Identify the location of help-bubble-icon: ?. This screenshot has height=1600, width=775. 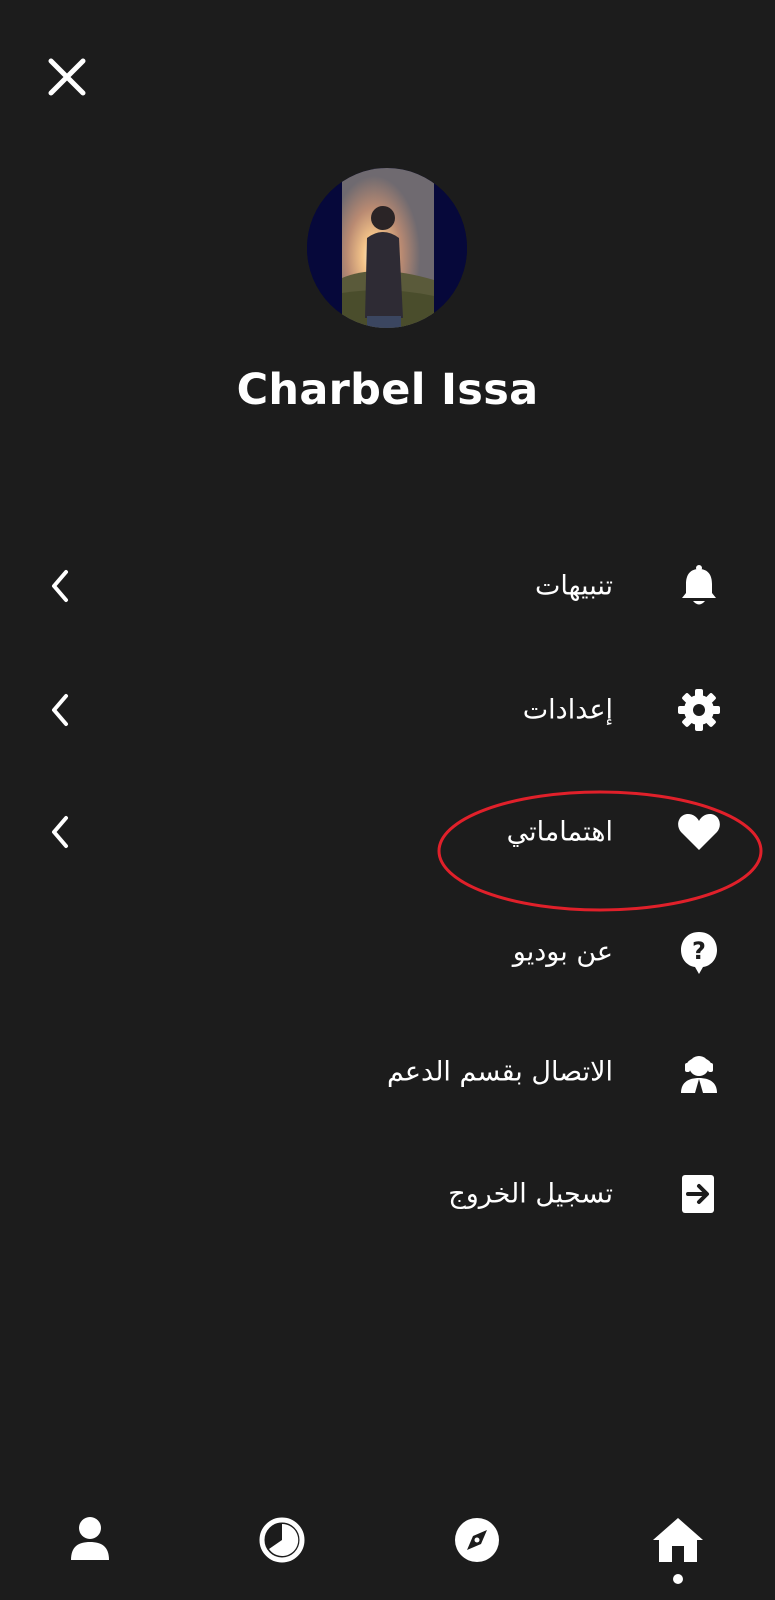
(699, 953).